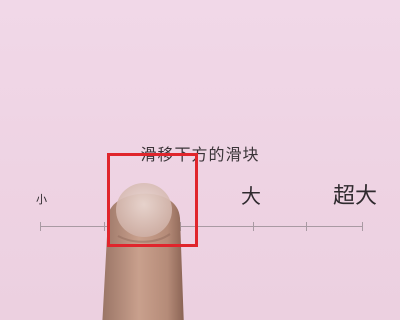  What do you see at coordinates (251, 196) in the screenshot?
I see `size-label-large: 大` at bounding box center [251, 196].